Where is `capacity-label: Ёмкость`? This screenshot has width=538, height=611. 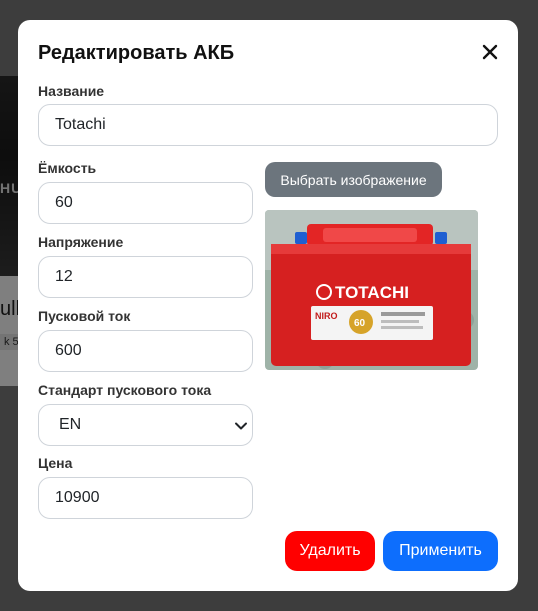
capacity-label: Ёмкость is located at coordinates (67, 168).